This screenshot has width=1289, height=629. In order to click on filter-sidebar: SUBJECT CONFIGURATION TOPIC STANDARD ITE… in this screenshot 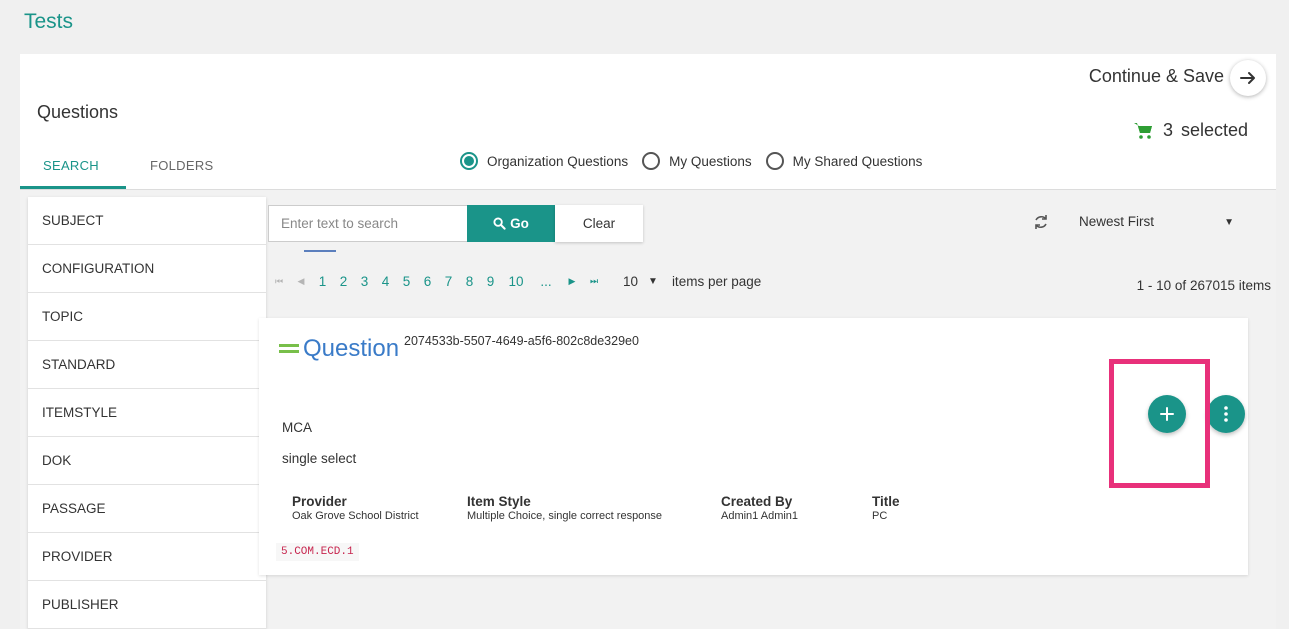, I will do `click(147, 413)`.